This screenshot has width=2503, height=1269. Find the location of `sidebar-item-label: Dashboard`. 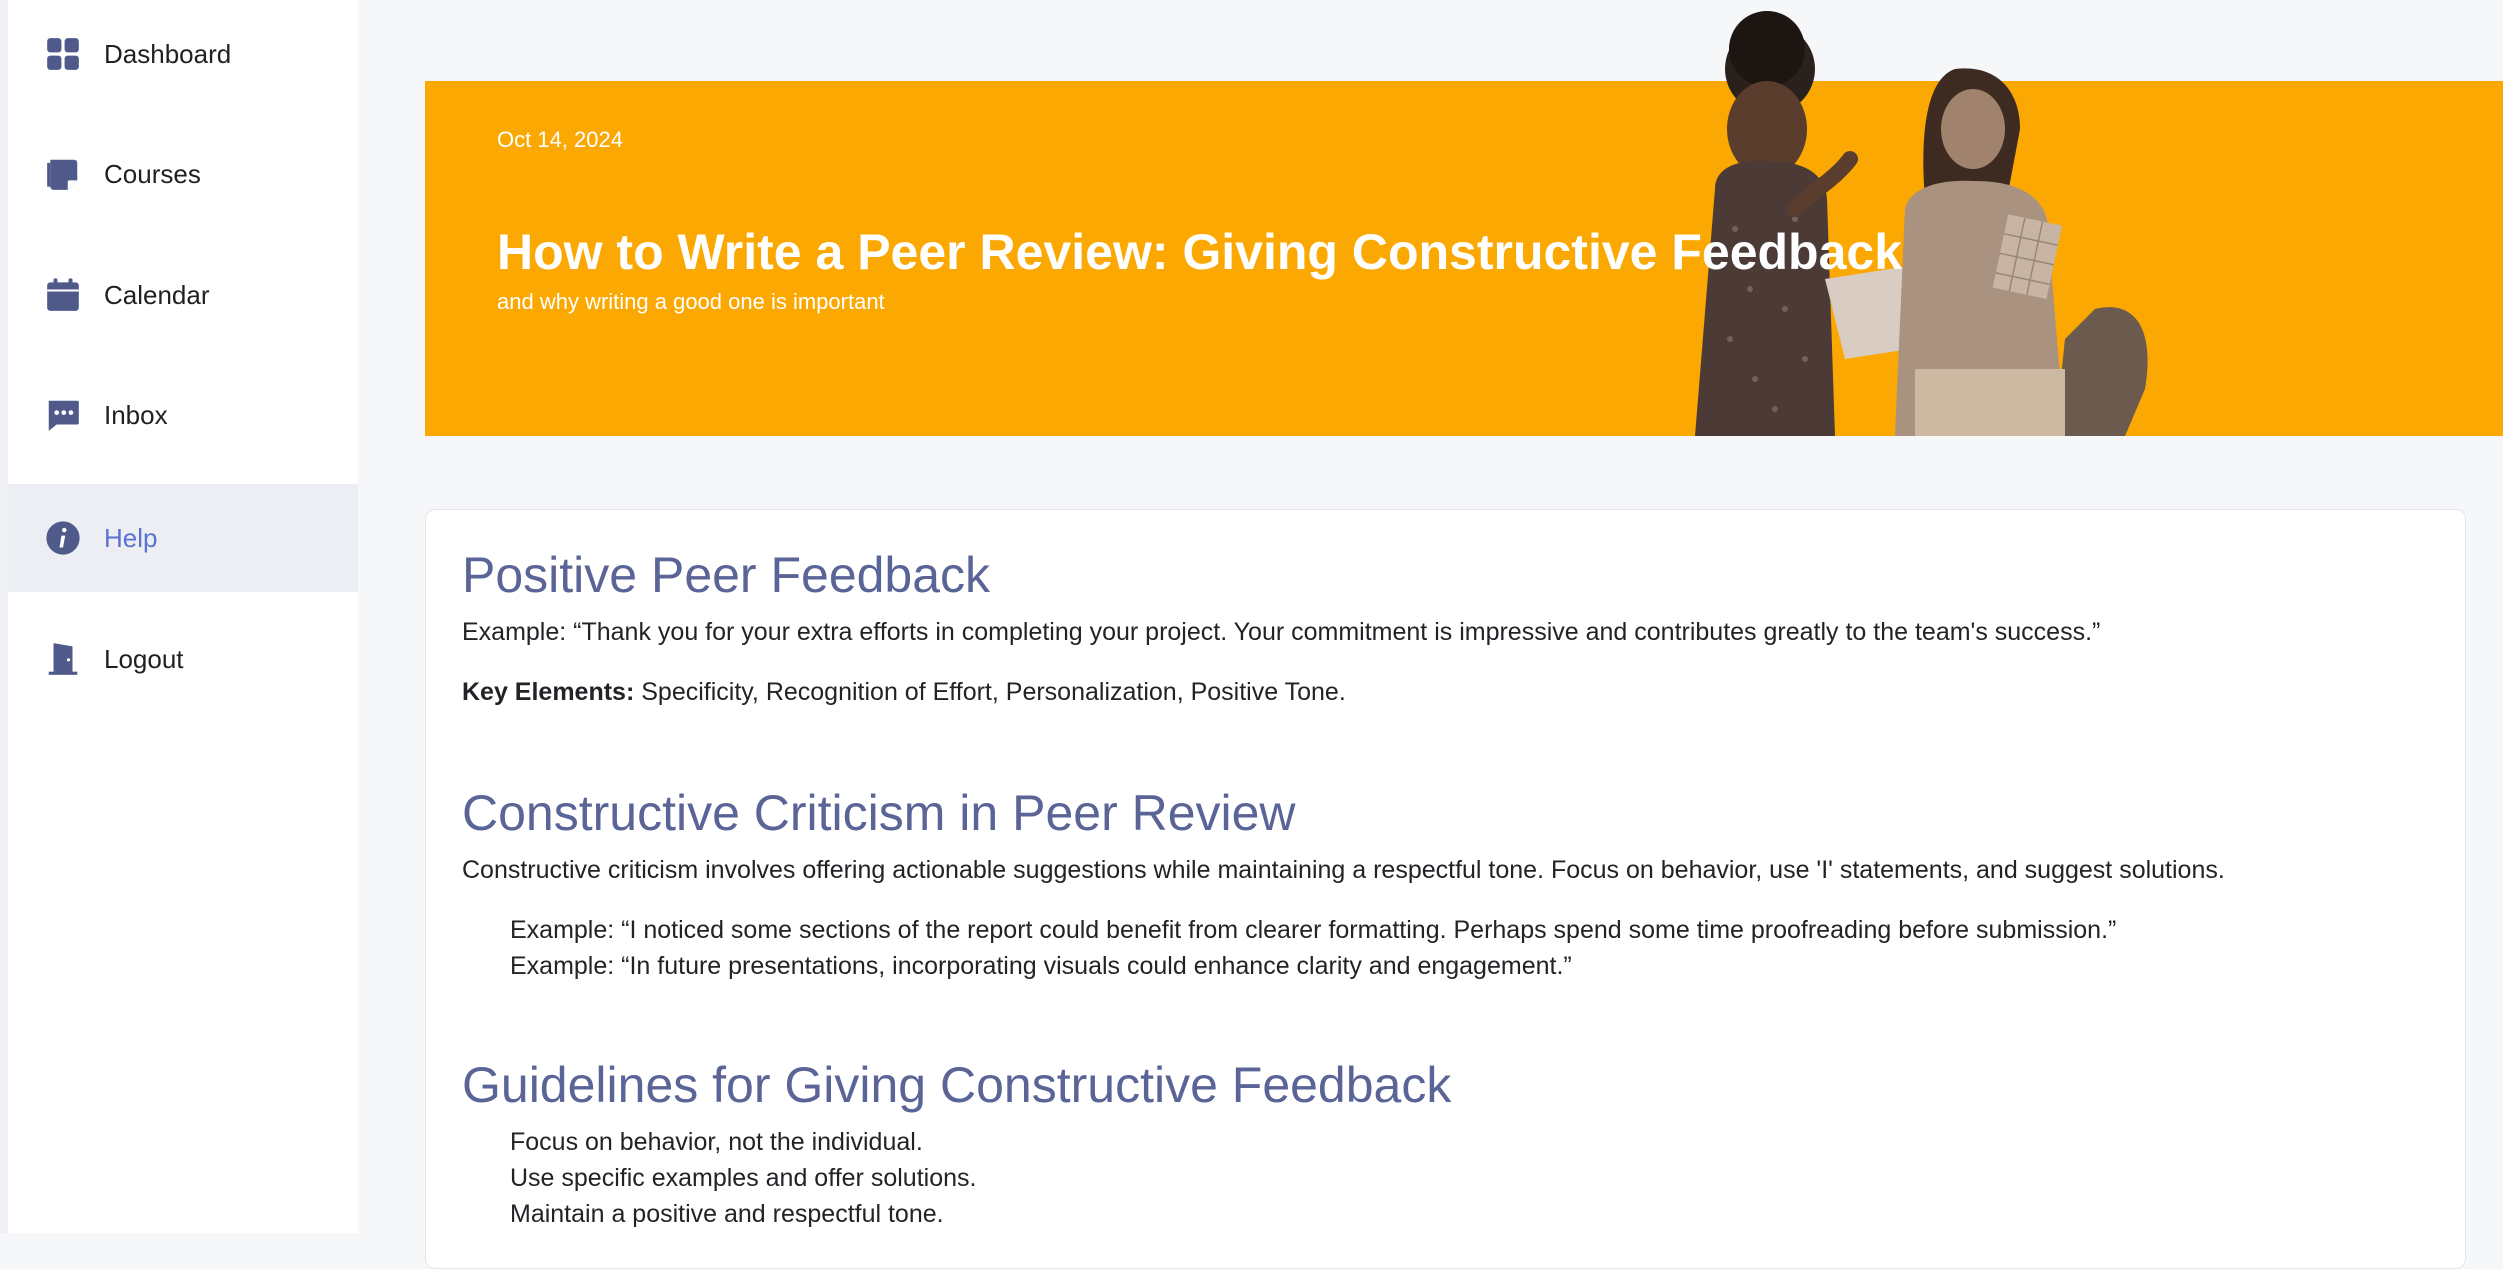

sidebar-item-label: Dashboard is located at coordinates (168, 53).